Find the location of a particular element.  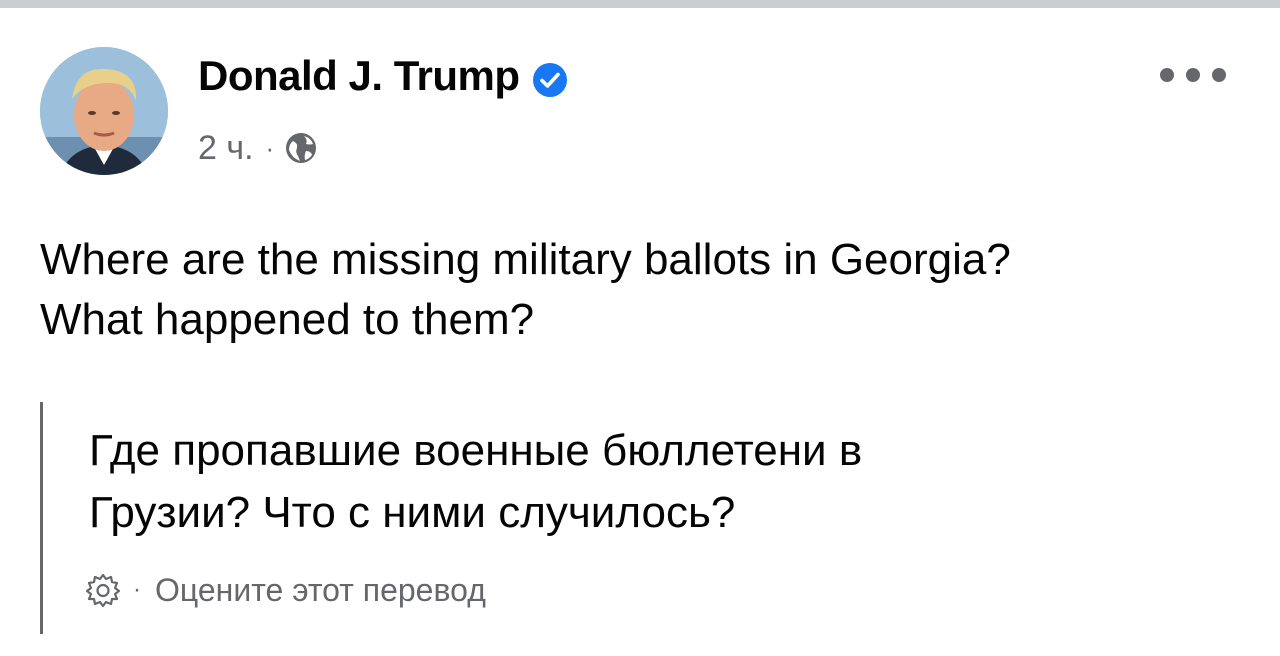

timestamp: 2 ч. is located at coordinates (226, 148).